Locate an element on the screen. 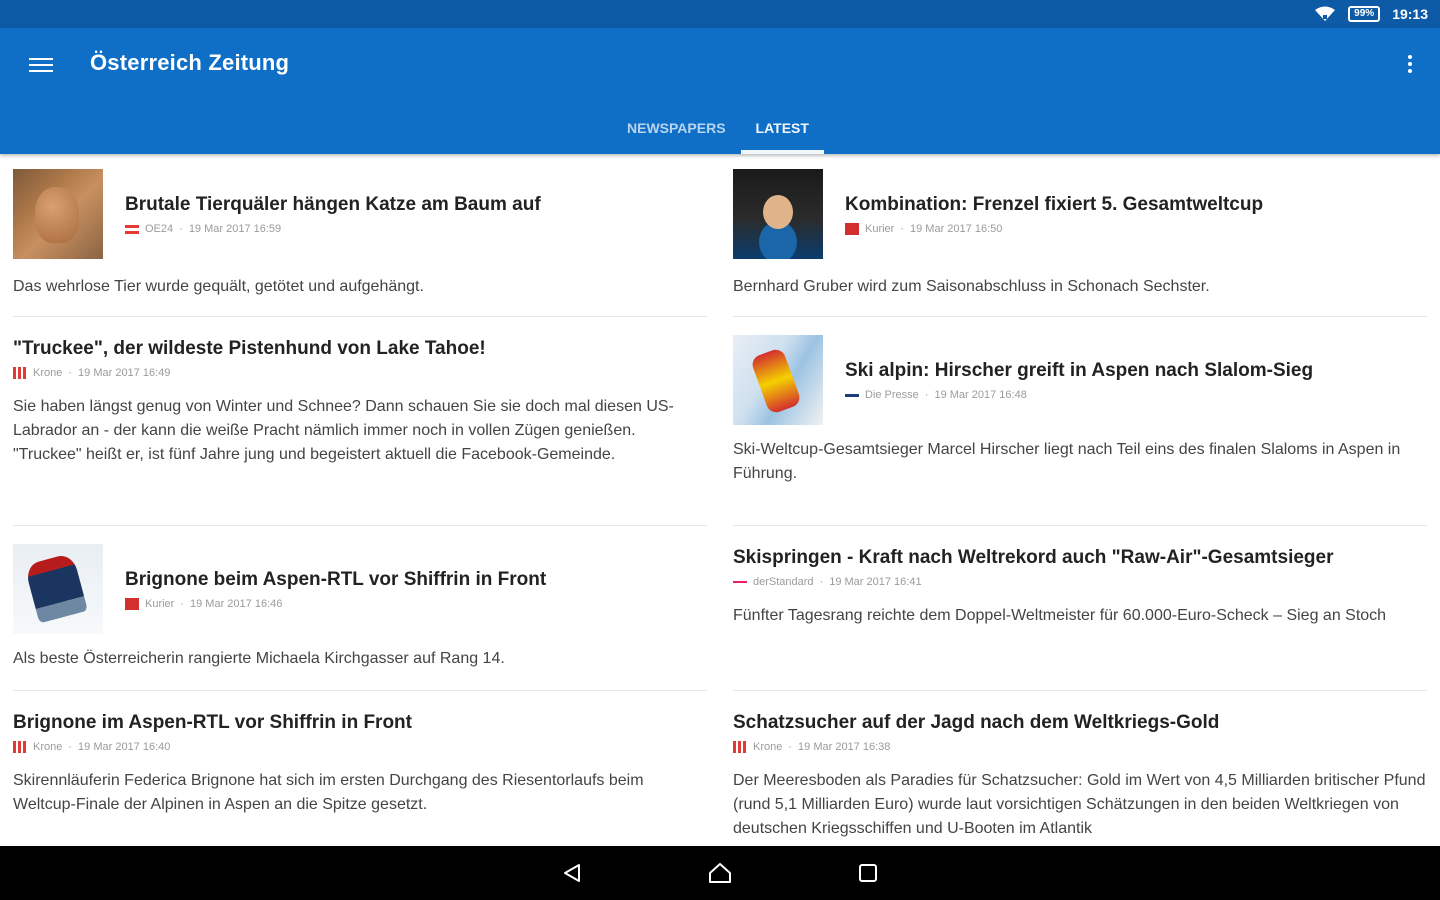 This screenshot has height=900, width=1440. status-time: 19:13 is located at coordinates (1410, 14).